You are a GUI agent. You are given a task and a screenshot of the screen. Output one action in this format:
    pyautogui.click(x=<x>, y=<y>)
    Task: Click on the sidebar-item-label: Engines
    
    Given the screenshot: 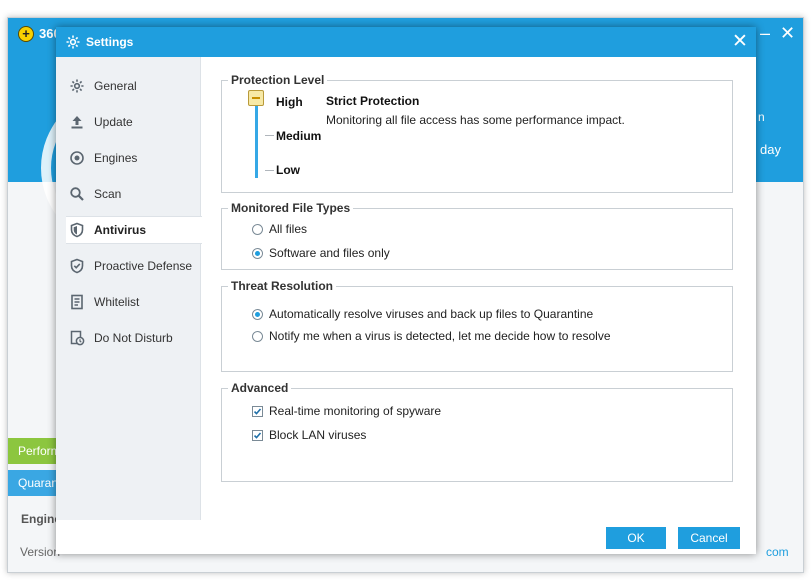 What is the action you would take?
    pyautogui.click(x=116, y=158)
    